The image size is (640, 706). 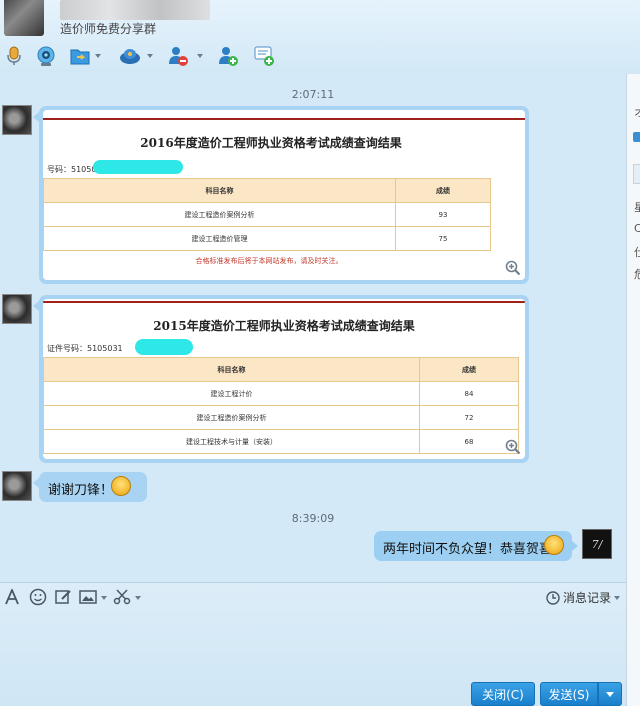 I want to click on chevron-down-icon, so click(x=610, y=694).